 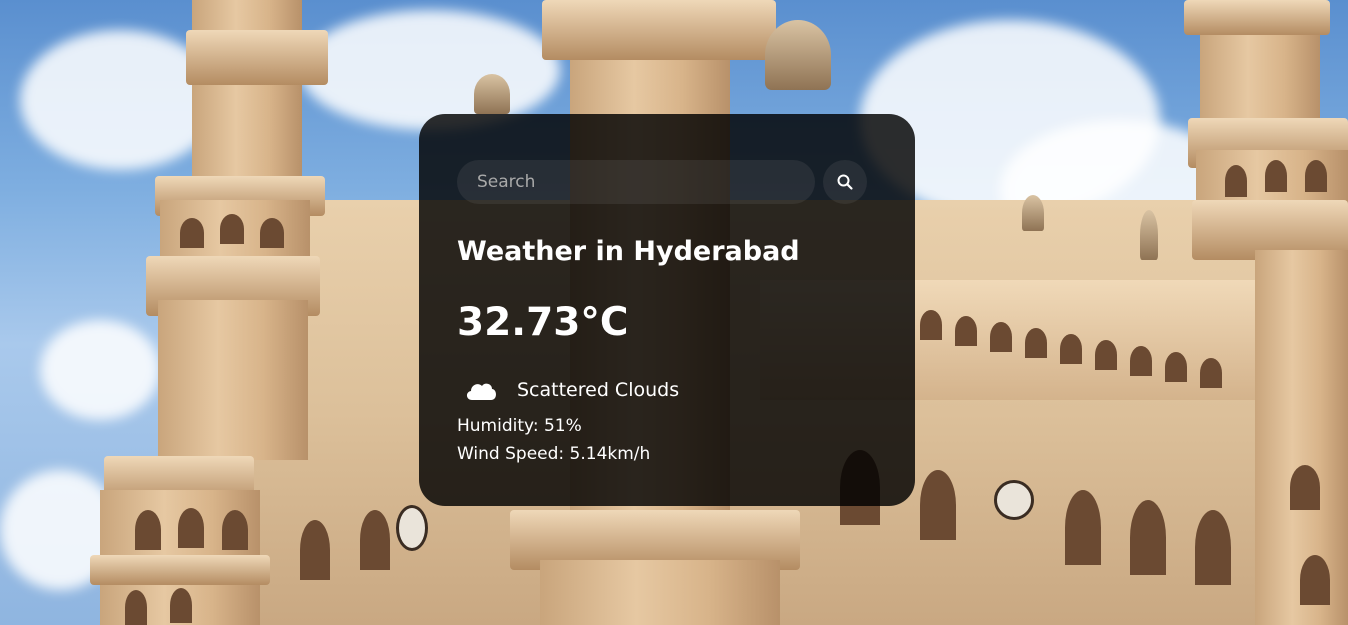 I want to click on wind-speed-label: Wind Speed: 5.14km/h, so click(x=554, y=454).